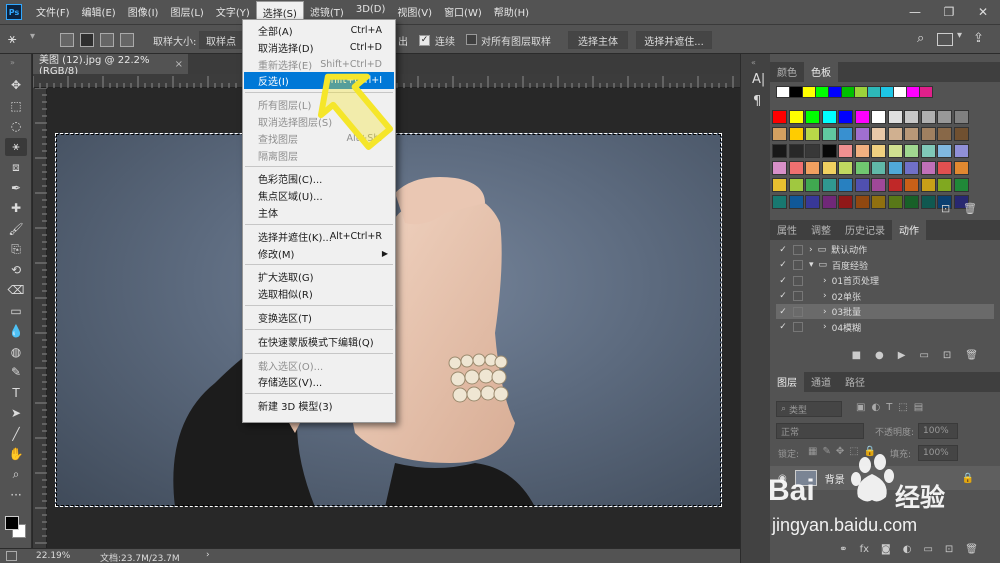 This screenshot has width=1000, height=563. I want to click on select-menu-item: 新建 3D 模型(3), so click(319, 405).